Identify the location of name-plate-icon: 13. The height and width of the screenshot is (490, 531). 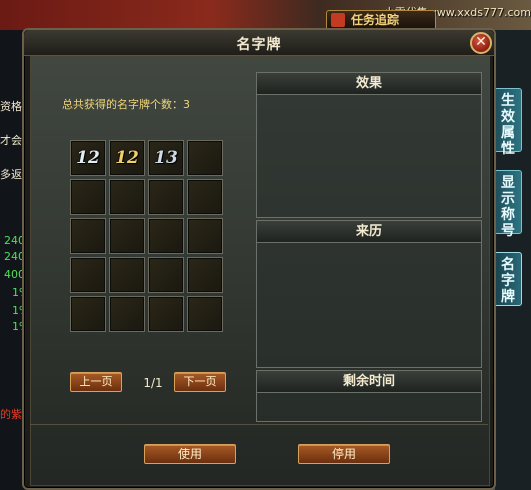
(166, 158).